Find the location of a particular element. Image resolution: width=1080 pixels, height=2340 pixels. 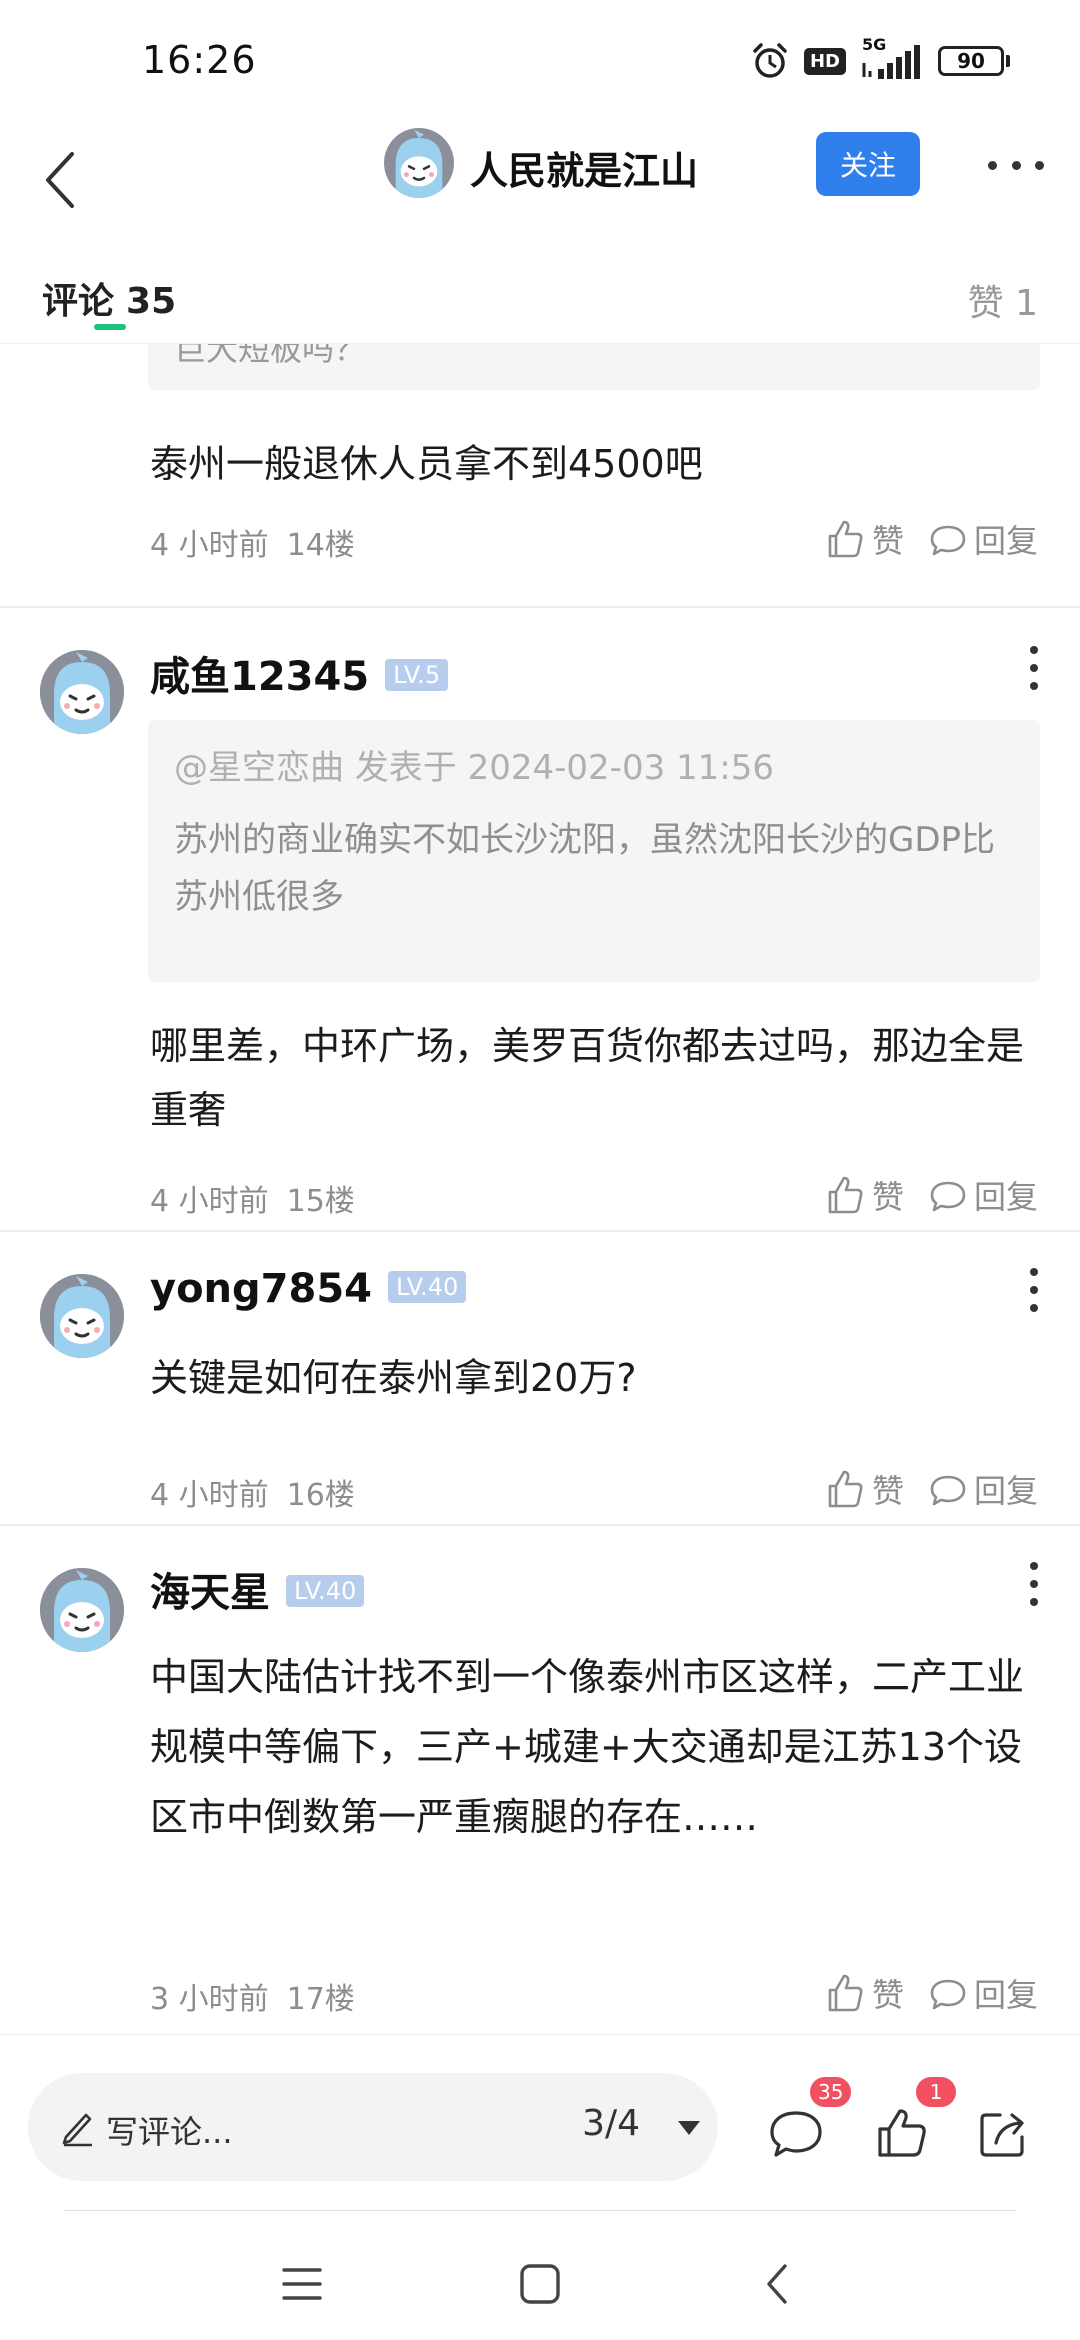

pencil-icon is located at coordinates (77, 2130).